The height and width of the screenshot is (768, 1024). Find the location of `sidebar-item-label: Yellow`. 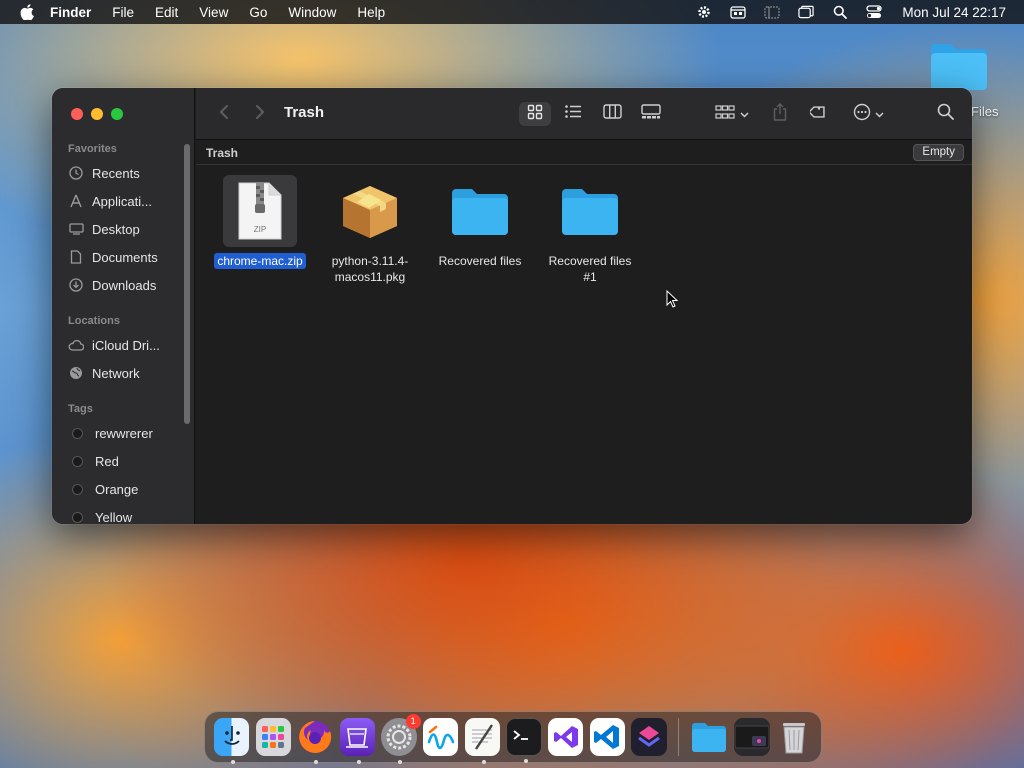

sidebar-item-label: Yellow is located at coordinates (114, 517).